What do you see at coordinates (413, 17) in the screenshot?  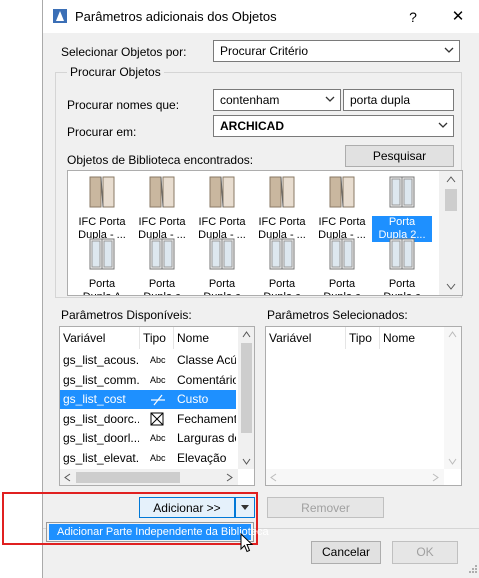 I see `help-button: ?` at bounding box center [413, 17].